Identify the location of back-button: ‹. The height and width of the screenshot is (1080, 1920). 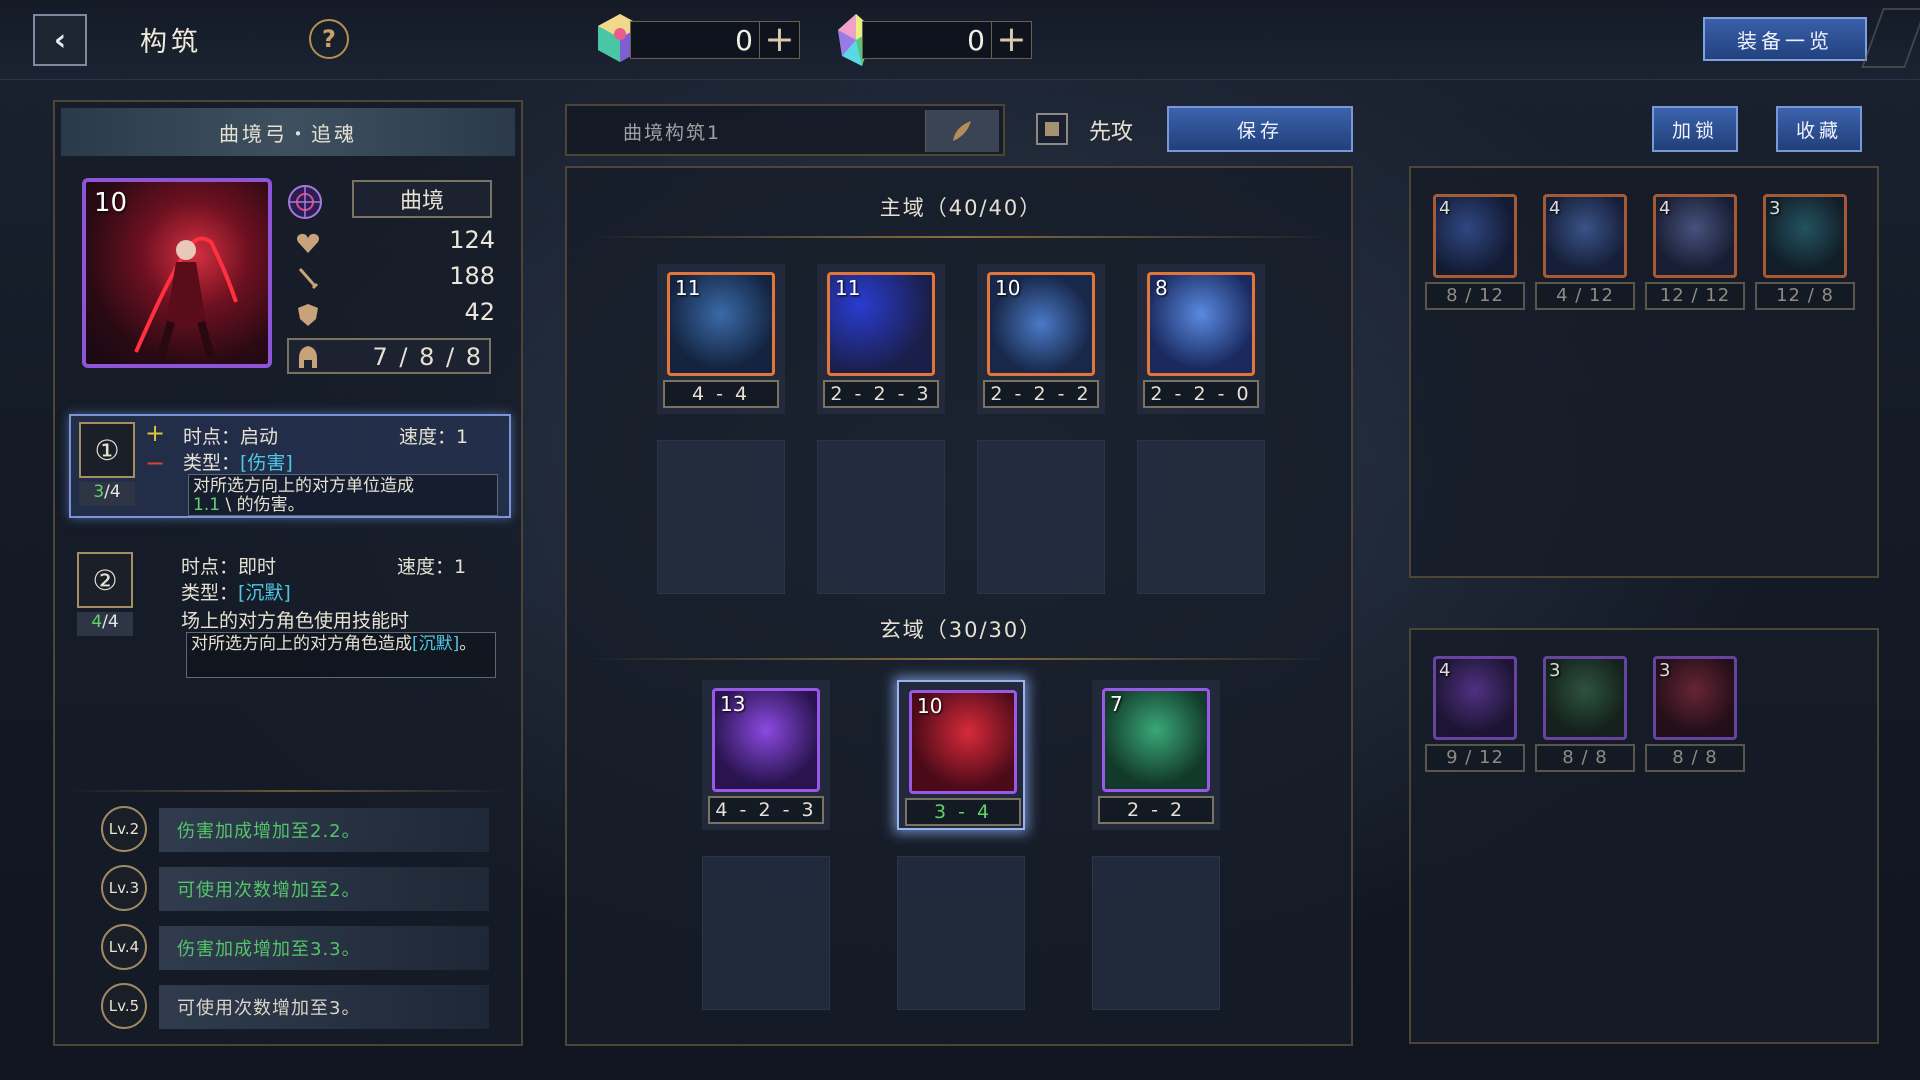
(60, 40).